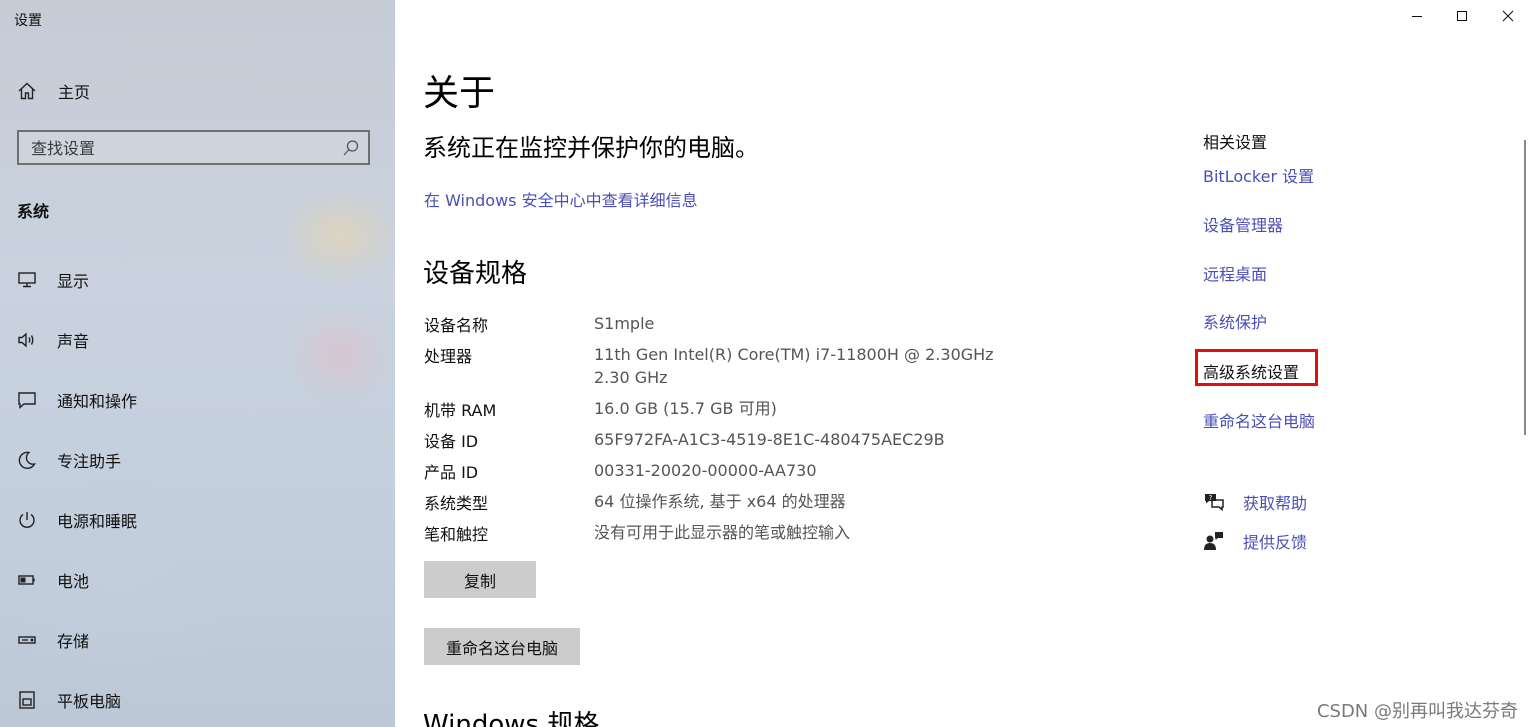 The image size is (1532, 727). Describe the element at coordinates (27, 580) in the screenshot. I see `battery-icon` at that location.